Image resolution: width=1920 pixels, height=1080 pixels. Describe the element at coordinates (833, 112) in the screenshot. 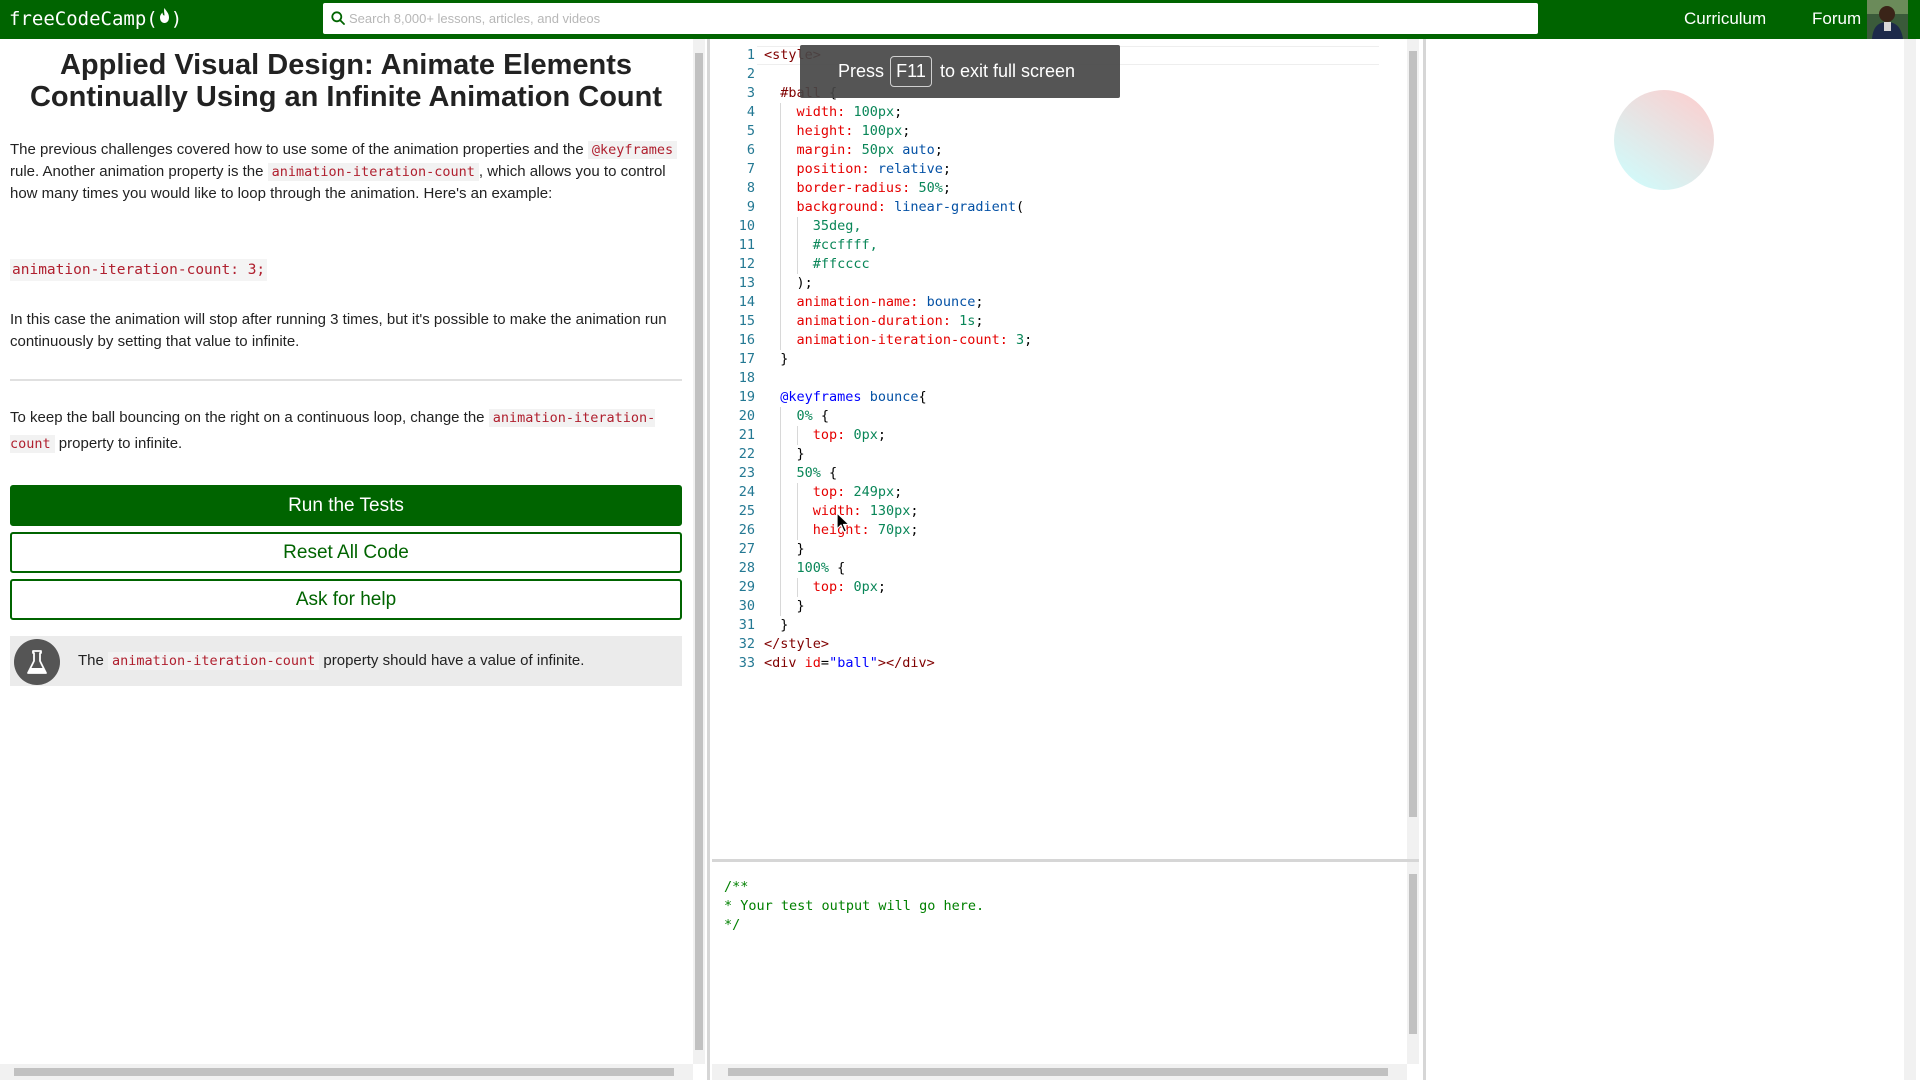

I see `code-line: width: 100px;` at that location.